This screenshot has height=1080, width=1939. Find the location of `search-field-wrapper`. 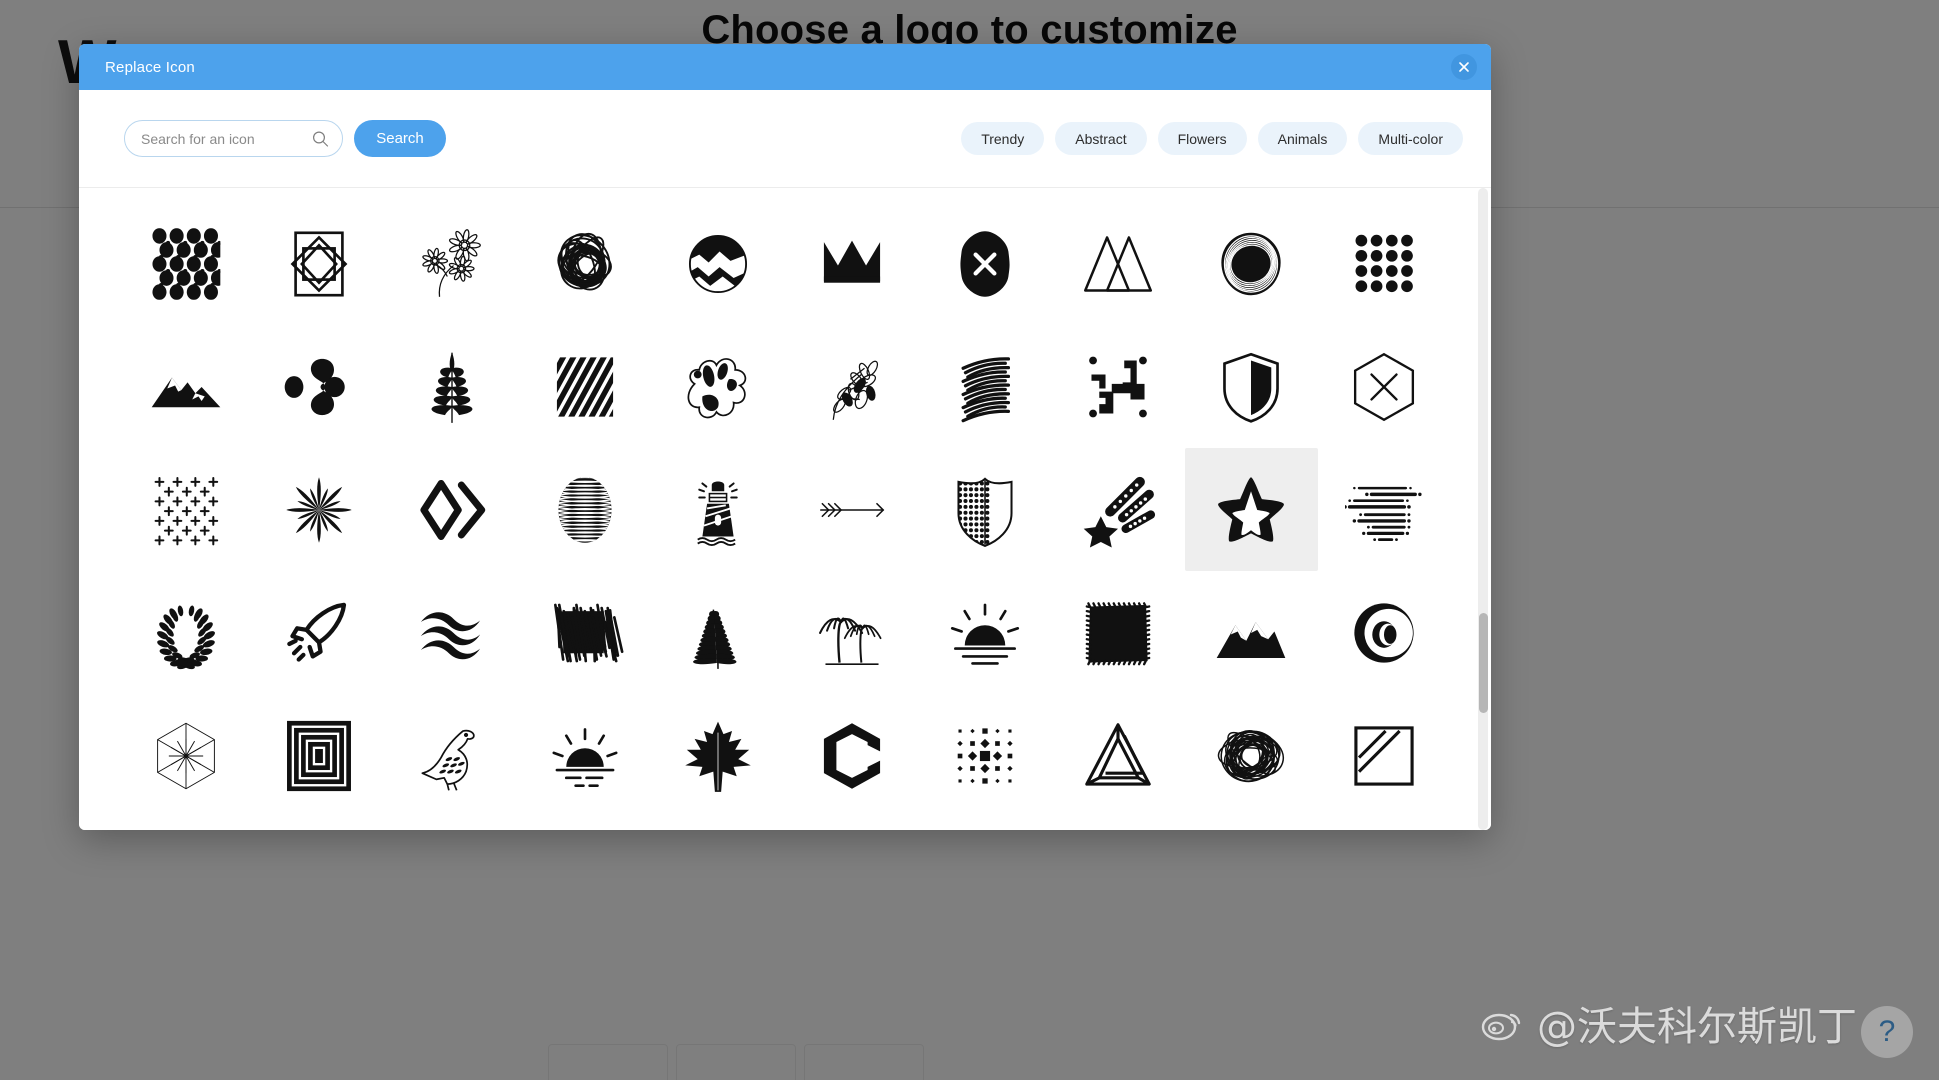

search-field-wrapper is located at coordinates (233, 138).